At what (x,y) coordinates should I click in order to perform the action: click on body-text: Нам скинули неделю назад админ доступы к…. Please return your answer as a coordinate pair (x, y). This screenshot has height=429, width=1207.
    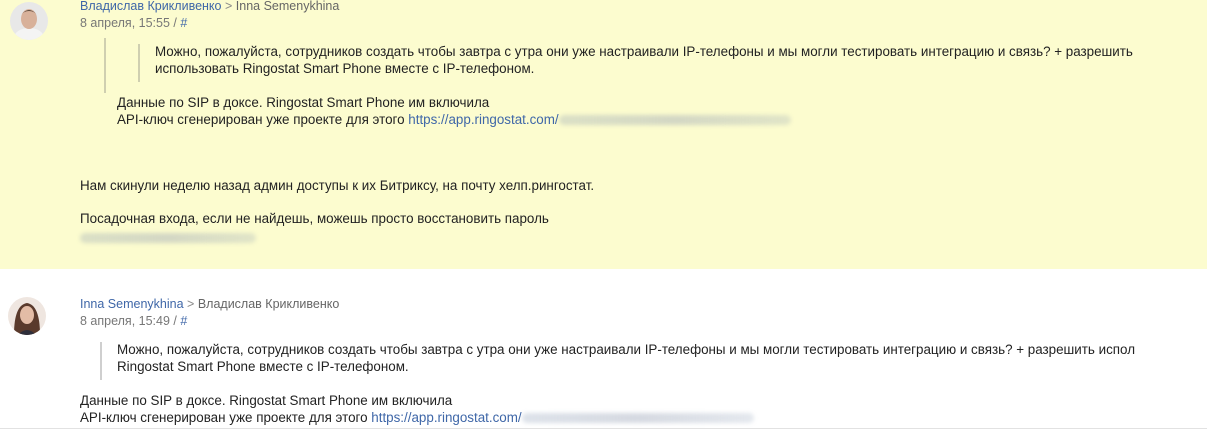
    Looking at the image, I should click on (337, 185).